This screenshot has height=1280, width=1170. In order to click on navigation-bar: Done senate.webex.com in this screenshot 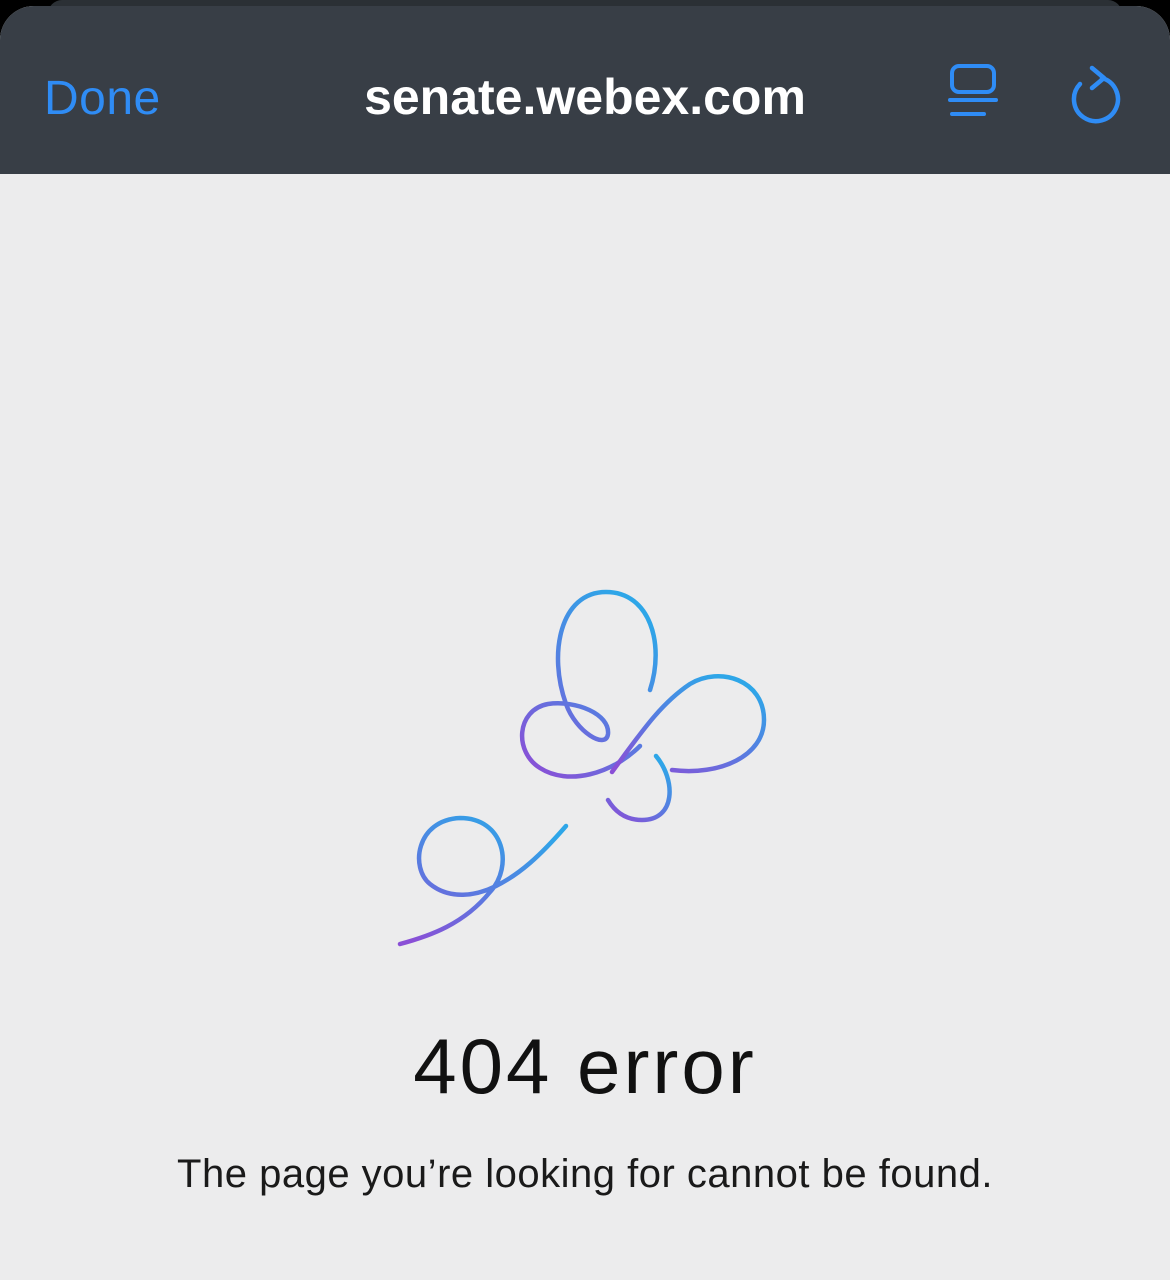, I will do `click(585, 90)`.